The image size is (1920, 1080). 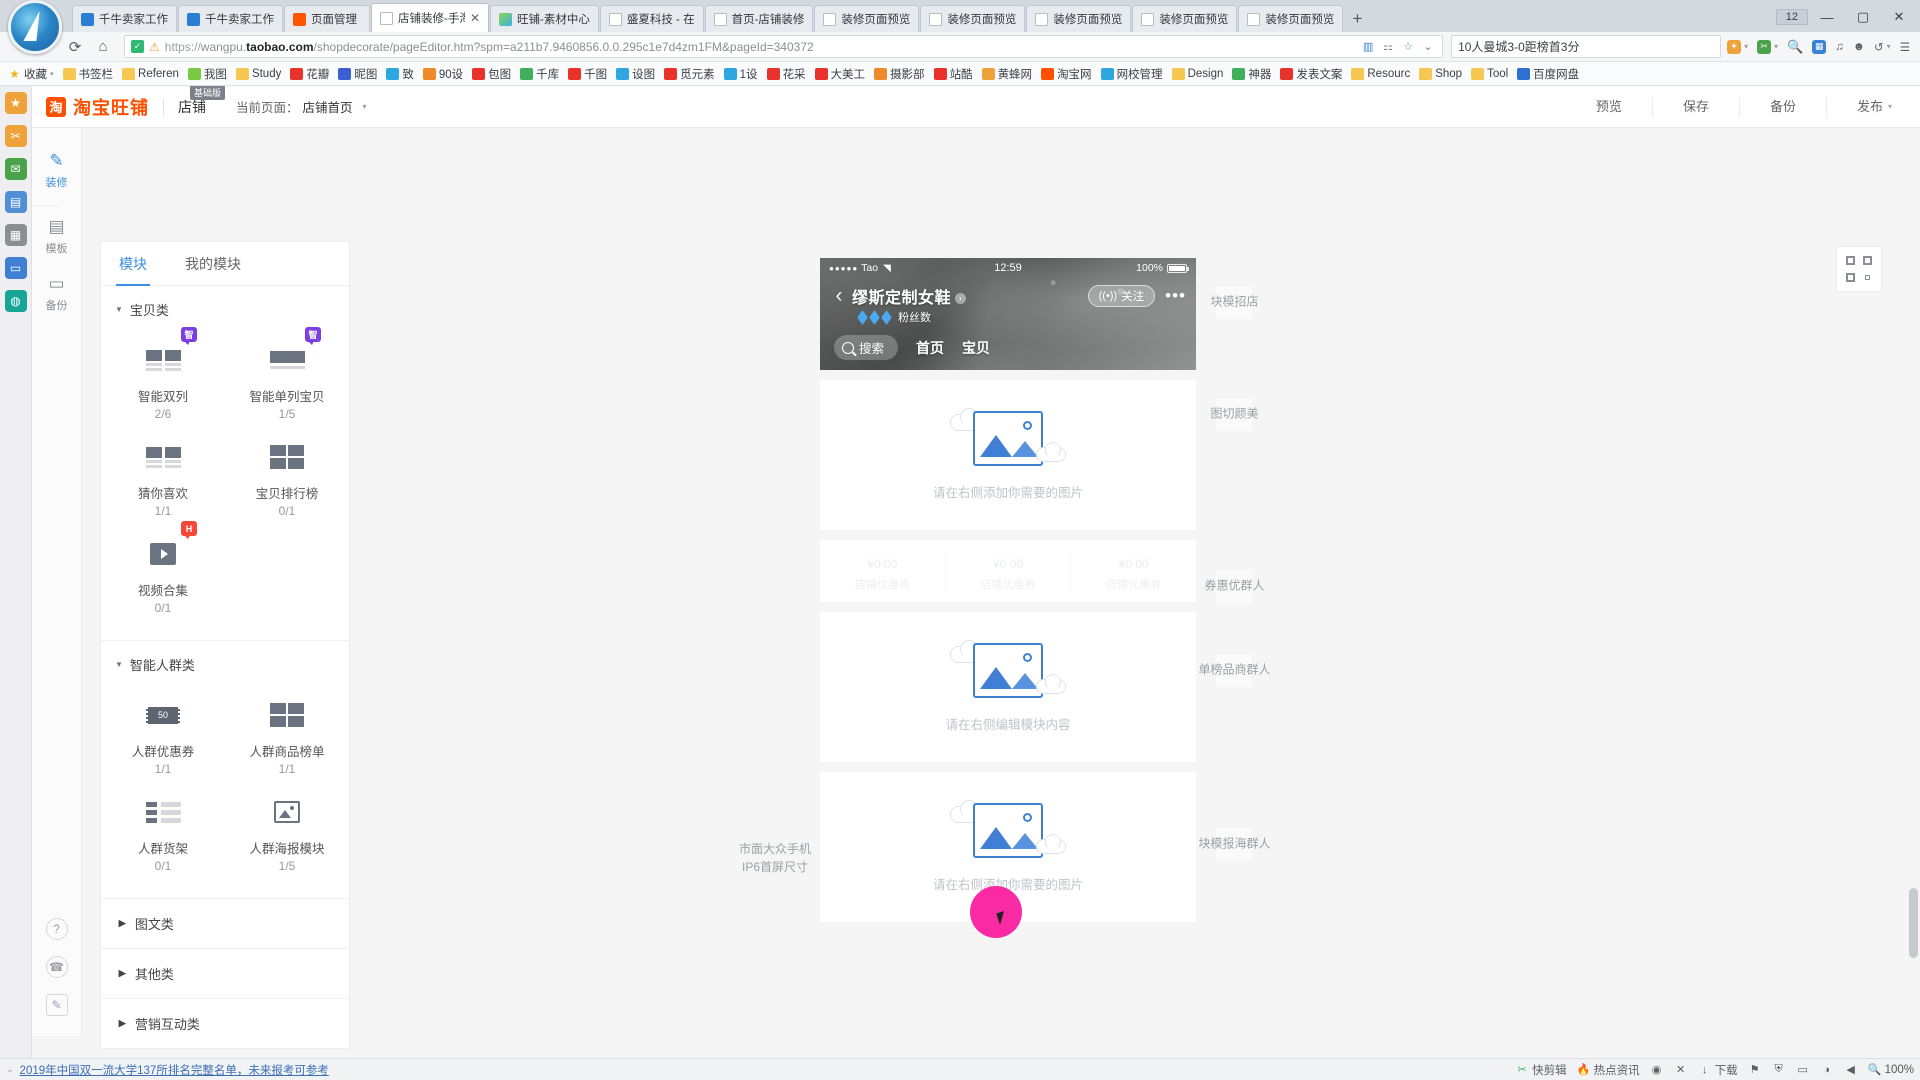 I want to click on palette-section-header: ▼ 宝贝类, so click(x=225, y=307).